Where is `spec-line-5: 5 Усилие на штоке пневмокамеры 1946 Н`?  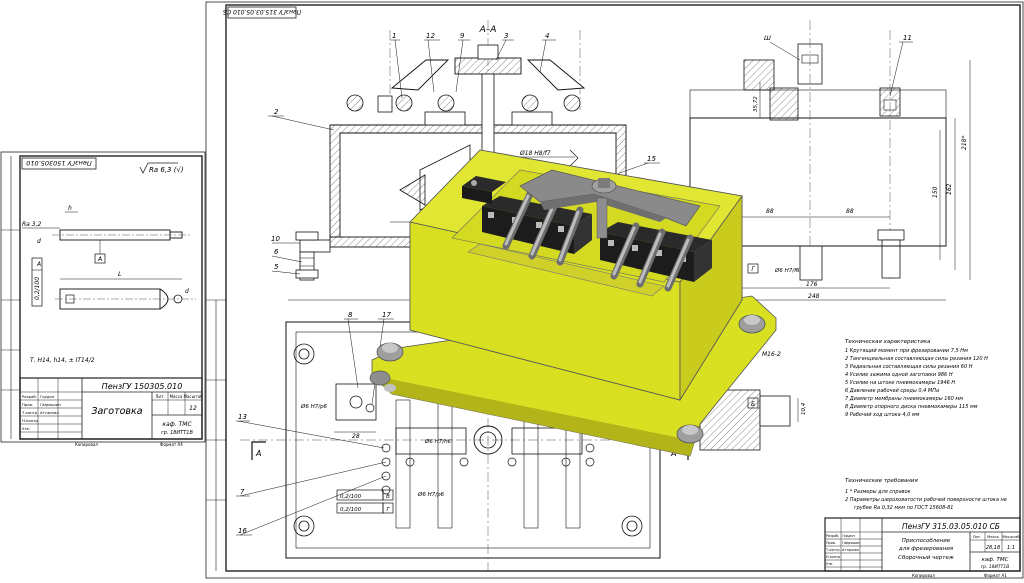 spec-line-5: 5 Усилие на штоке пневмокамеры 1946 Н is located at coordinates (900, 383).